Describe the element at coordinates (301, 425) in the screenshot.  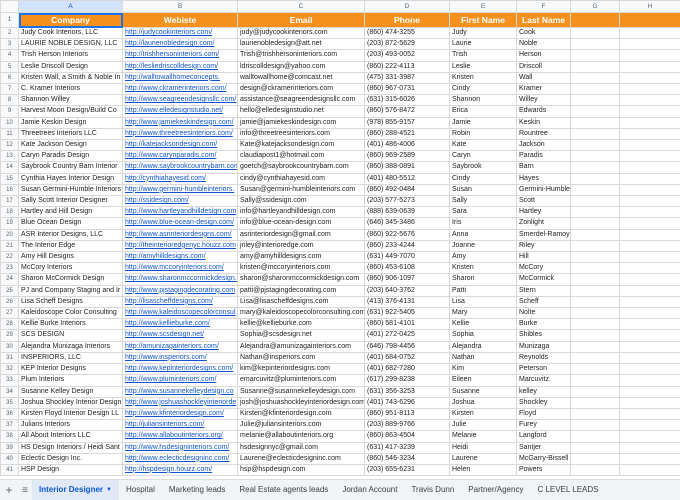
I see `email-cell: Julie@juliansinteriors.com` at that location.